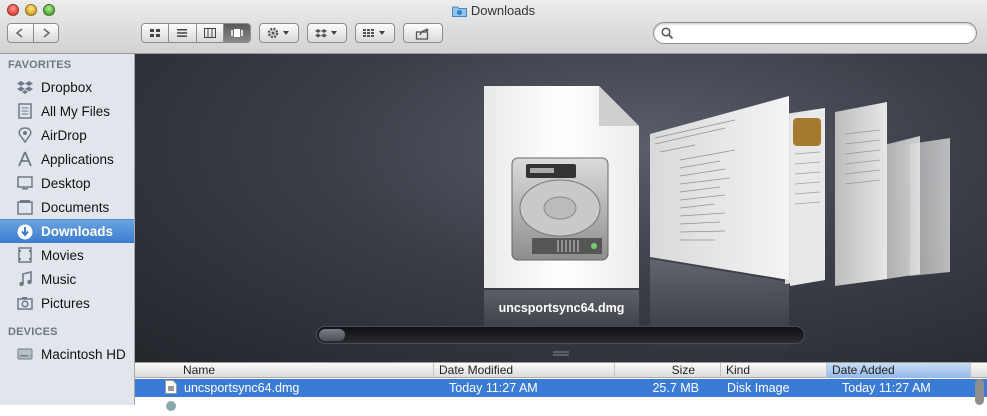 The height and width of the screenshot is (416, 987). I want to click on file-date-modified: Today 11:27 AM, so click(493, 388).